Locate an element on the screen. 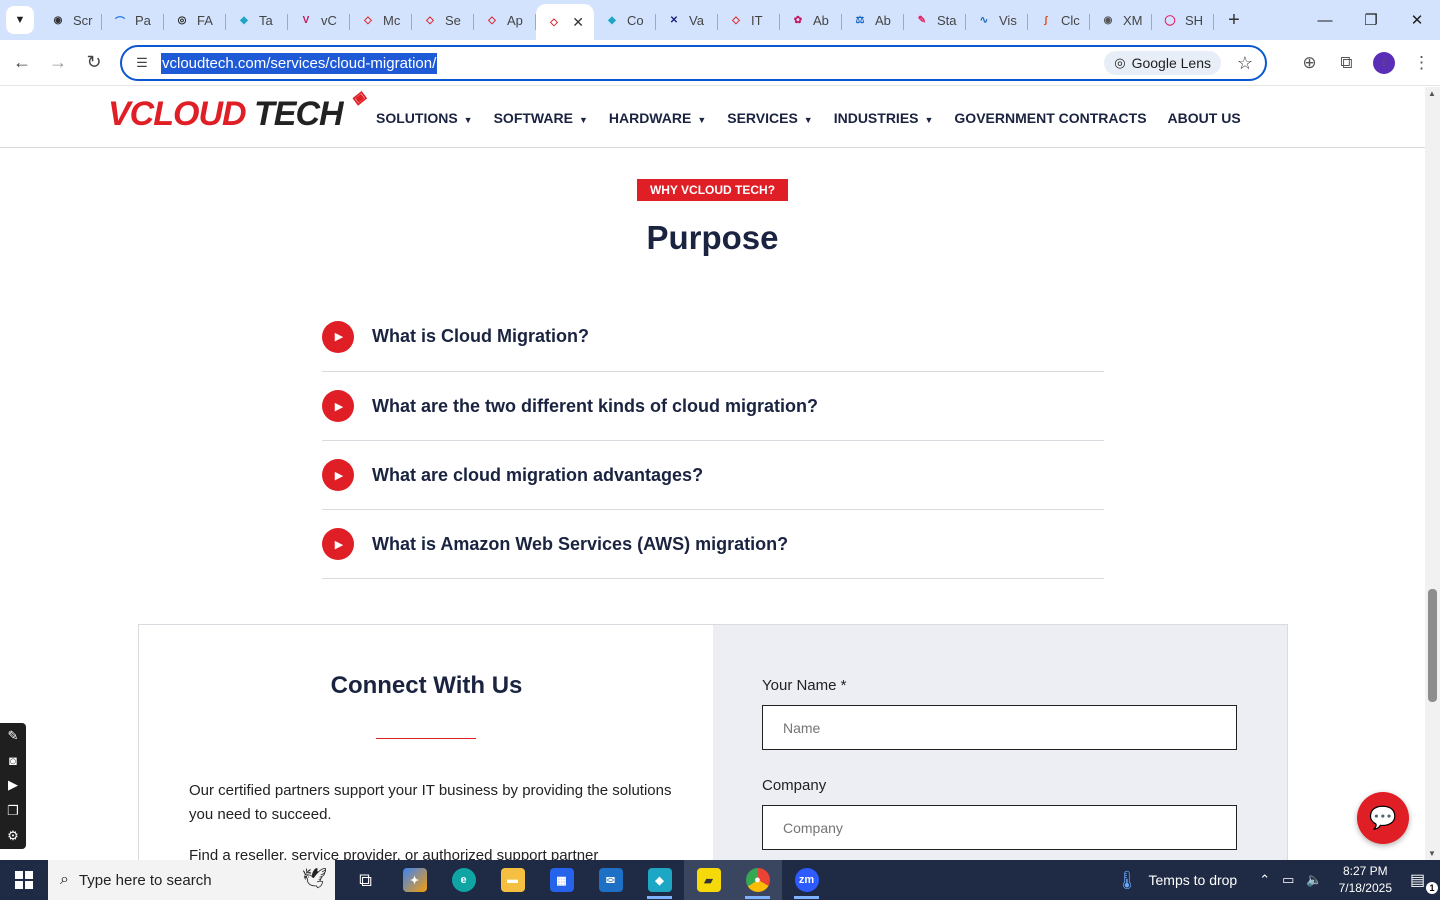 The width and height of the screenshot is (1440, 900). screen-capture-toolbar: ✎ ◙ ▶ ❐ ⚙ is located at coordinates (13, 786).